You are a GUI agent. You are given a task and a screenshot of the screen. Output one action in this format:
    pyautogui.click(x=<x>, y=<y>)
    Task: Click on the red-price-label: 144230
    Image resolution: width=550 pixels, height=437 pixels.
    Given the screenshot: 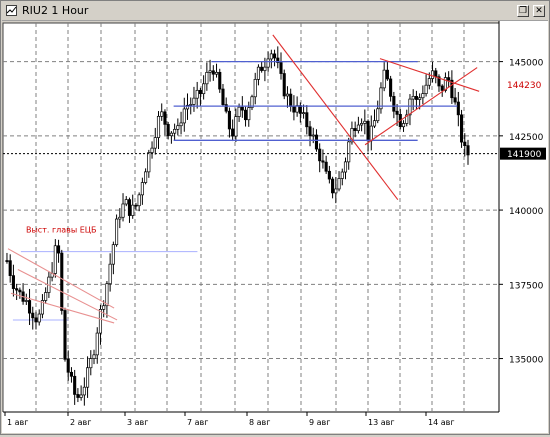 What is the action you would take?
    pyautogui.click(x=524, y=86)
    